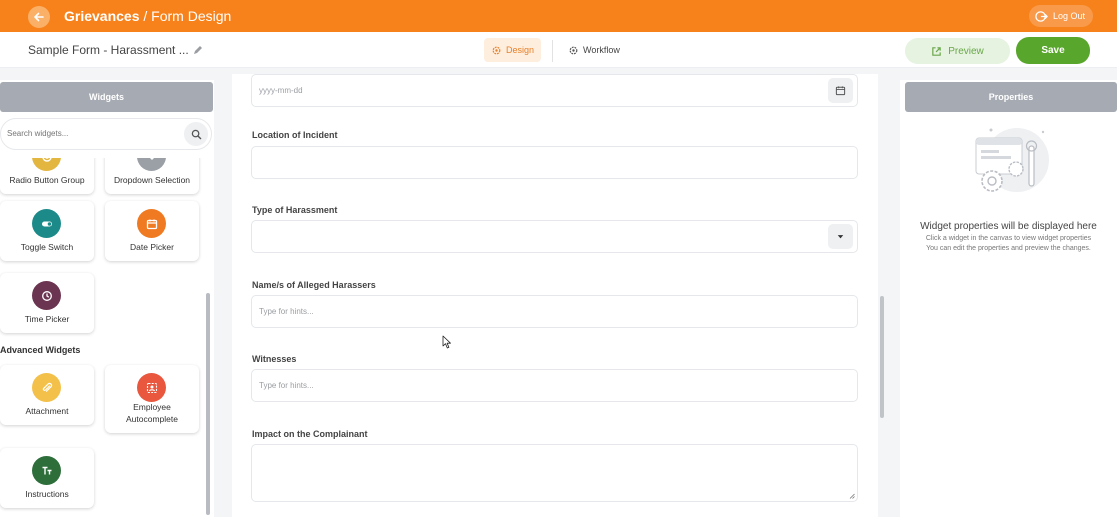 This screenshot has height=517, width=1117. What do you see at coordinates (310, 434) in the screenshot?
I see `field-label-impact: Impact on the Complainant` at bounding box center [310, 434].